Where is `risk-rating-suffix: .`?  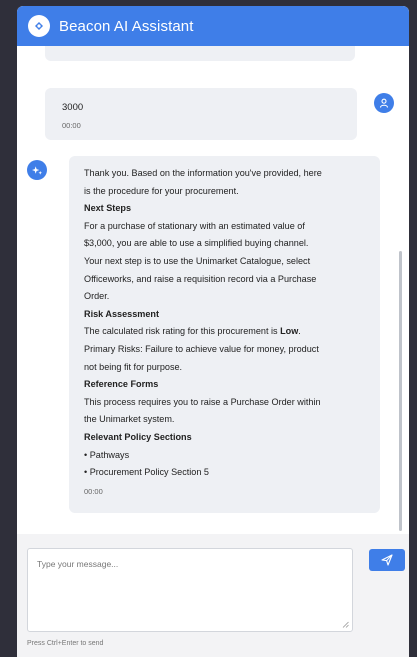 risk-rating-suffix: . is located at coordinates (299, 331).